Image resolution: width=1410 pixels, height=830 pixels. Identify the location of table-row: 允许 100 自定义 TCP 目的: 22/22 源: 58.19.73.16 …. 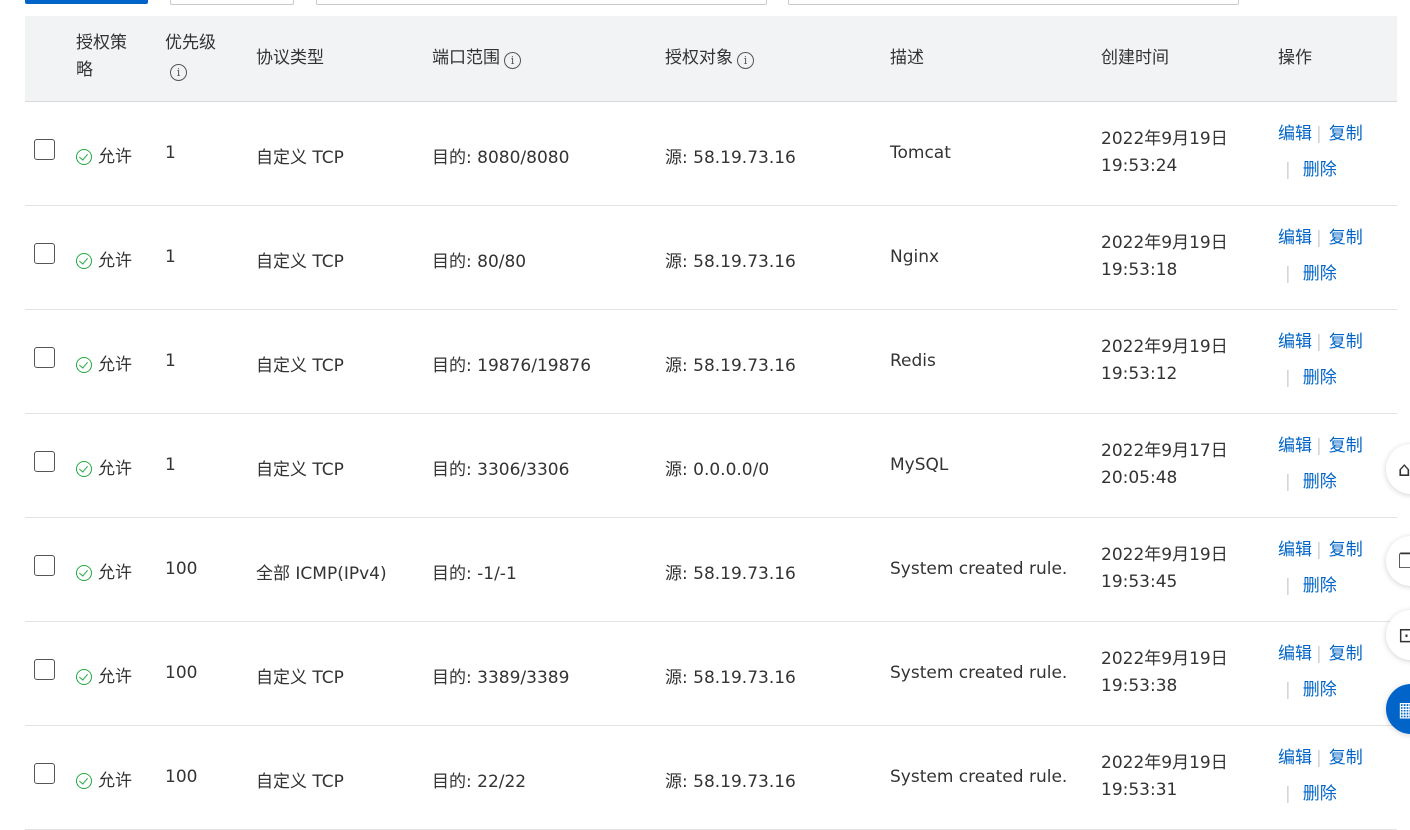
(711, 778).